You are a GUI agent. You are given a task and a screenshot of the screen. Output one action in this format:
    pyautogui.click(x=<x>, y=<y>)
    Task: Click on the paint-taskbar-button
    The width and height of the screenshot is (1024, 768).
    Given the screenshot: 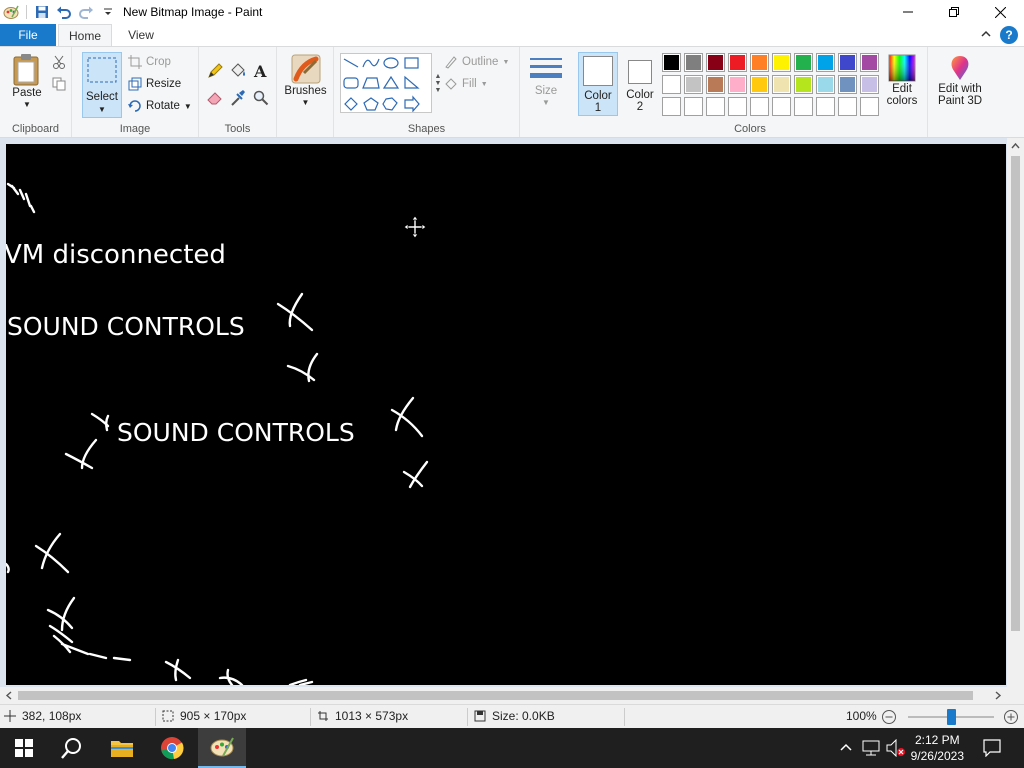 What is the action you would take?
    pyautogui.click(x=222, y=748)
    